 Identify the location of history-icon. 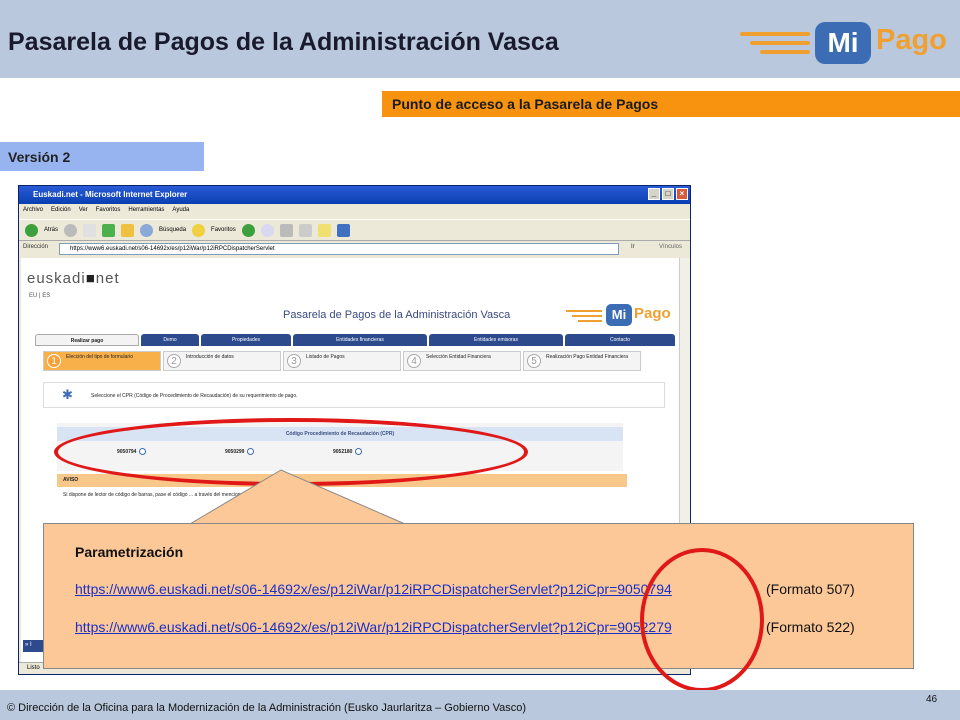
(248, 230).